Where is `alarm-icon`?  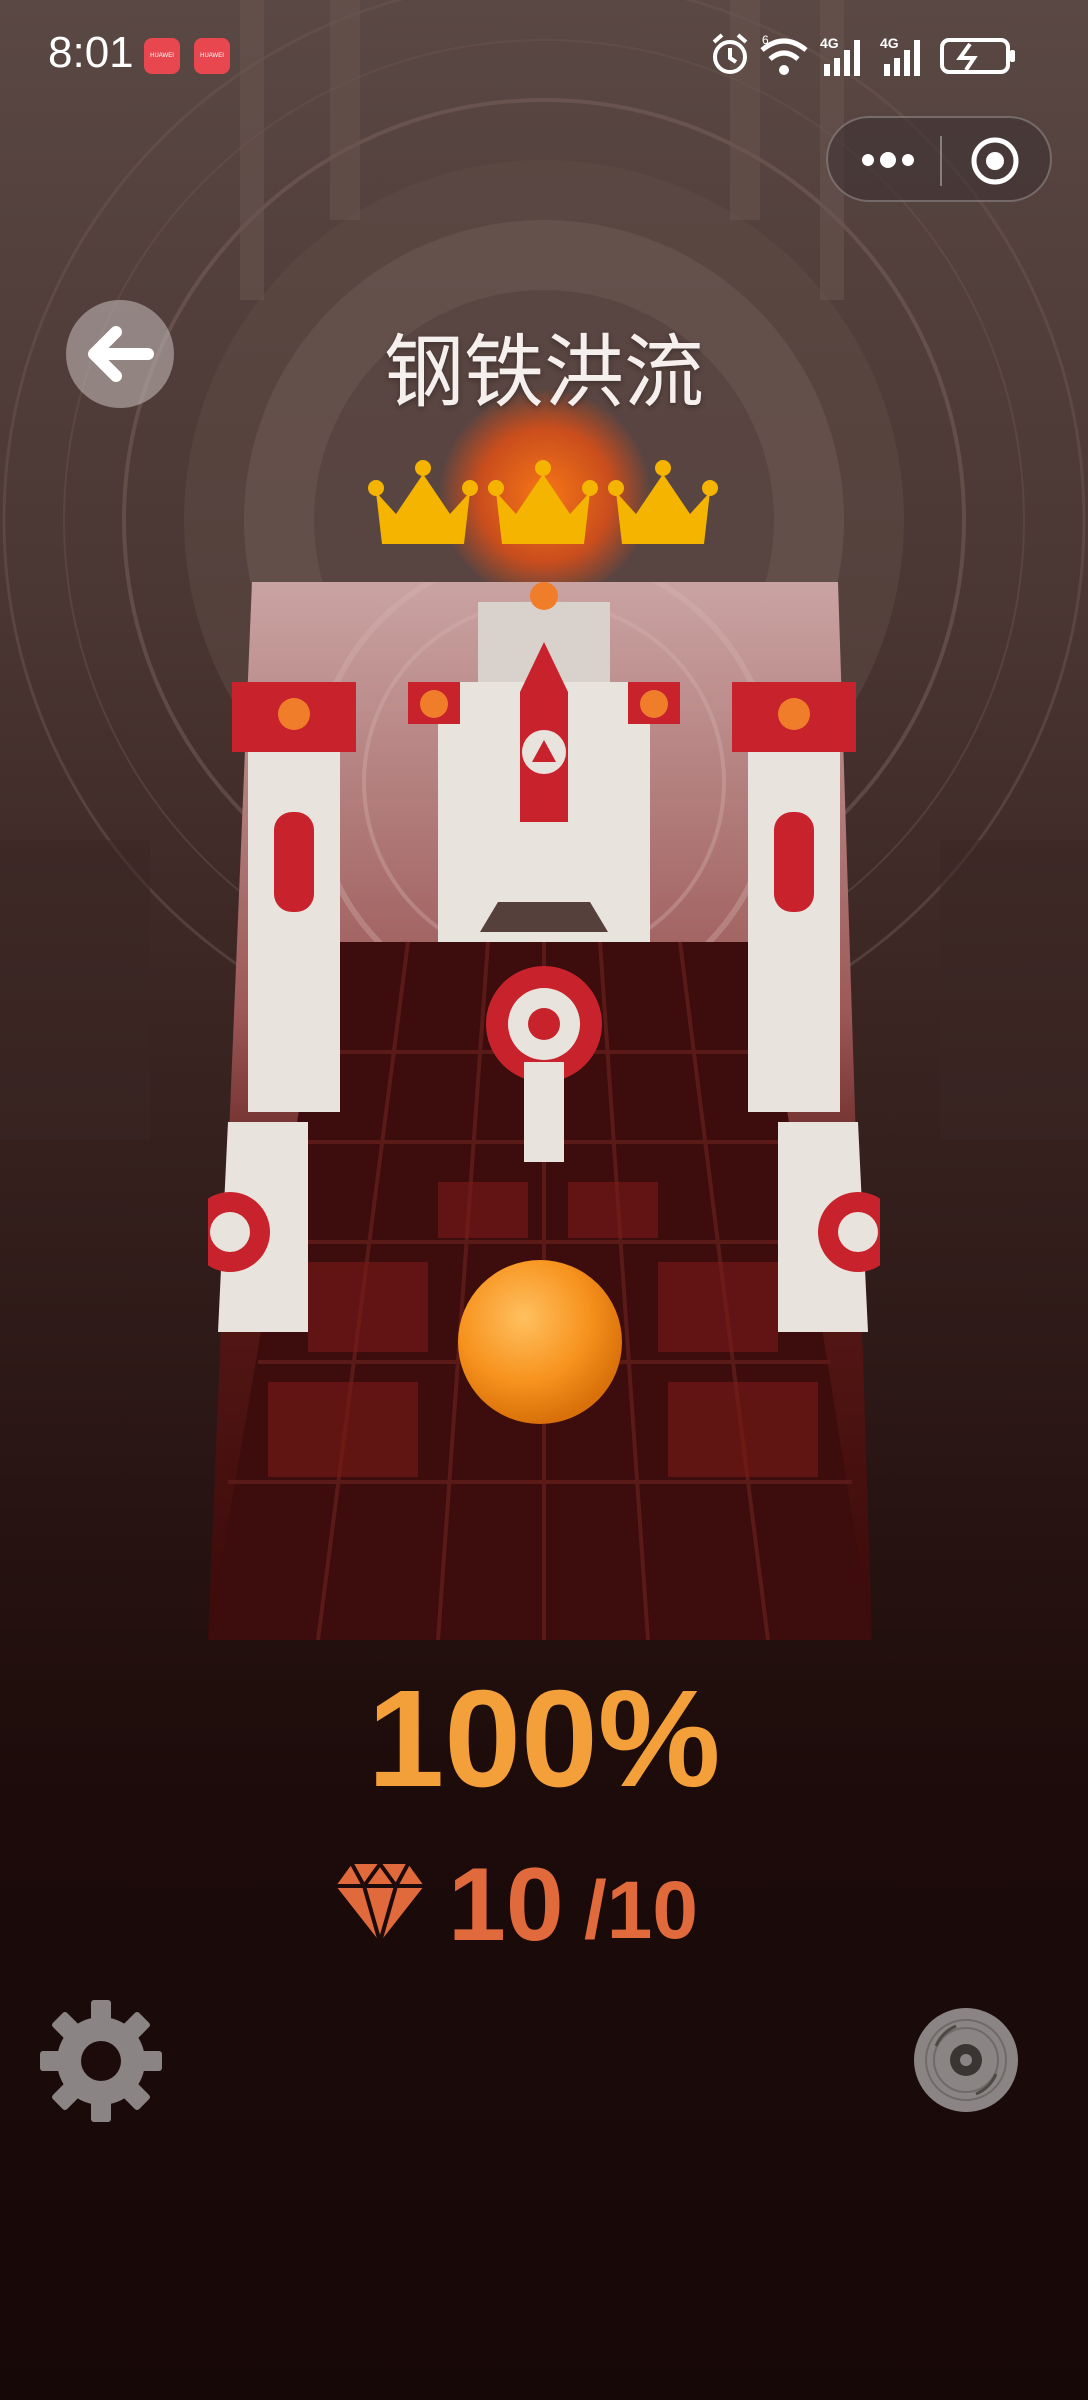 alarm-icon is located at coordinates (730, 53).